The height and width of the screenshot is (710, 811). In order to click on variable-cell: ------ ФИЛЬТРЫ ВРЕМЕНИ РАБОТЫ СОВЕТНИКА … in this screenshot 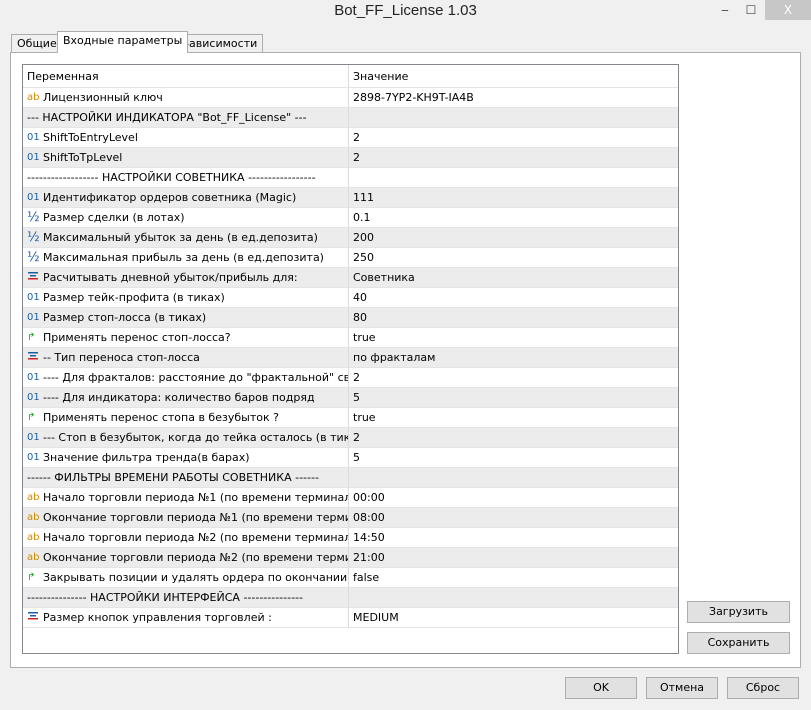, I will do `click(186, 477)`.